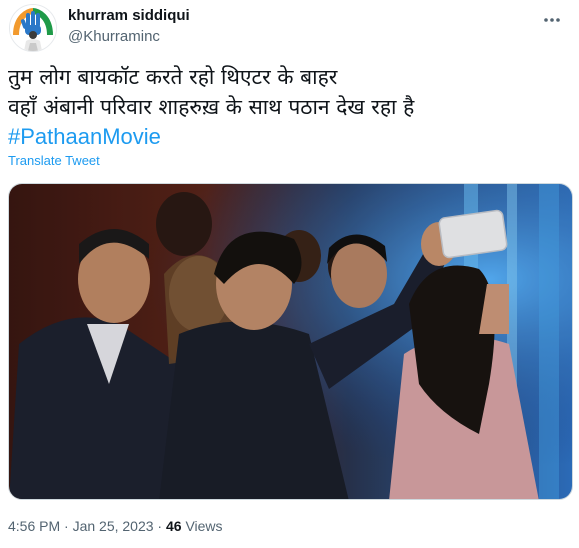 This screenshot has height=548, width=579. What do you see at coordinates (173, 526) in the screenshot?
I see `views-count: 46` at bounding box center [173, 526].